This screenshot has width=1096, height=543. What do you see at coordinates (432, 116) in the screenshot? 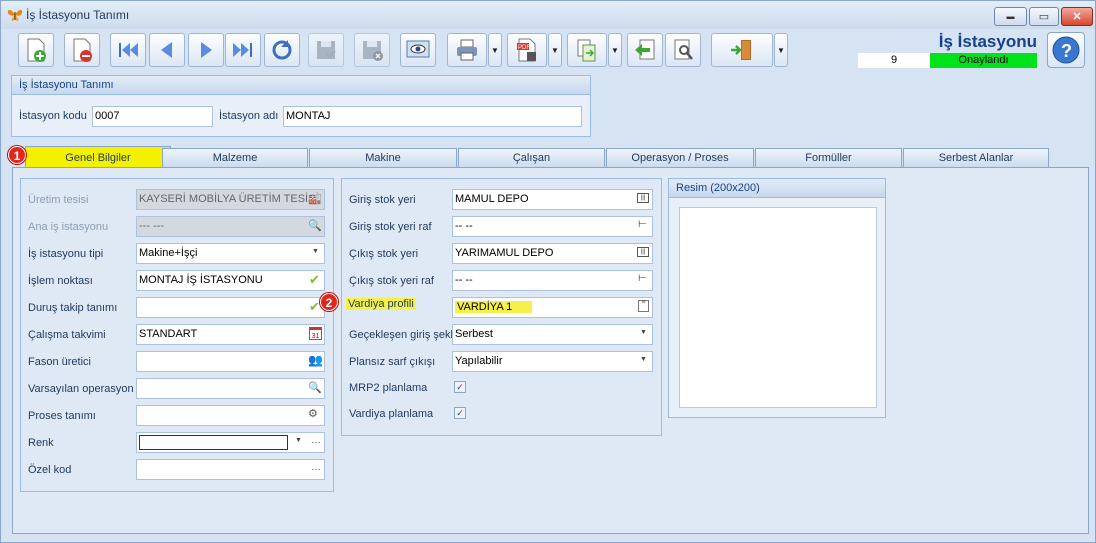
I see `station-name-input: MONTAJ` at bounding box center [432, 116].